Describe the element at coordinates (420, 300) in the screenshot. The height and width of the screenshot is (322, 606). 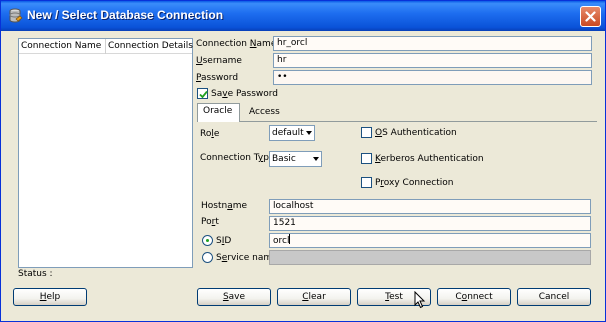
I see `mouse-pointer-icon` at that location.